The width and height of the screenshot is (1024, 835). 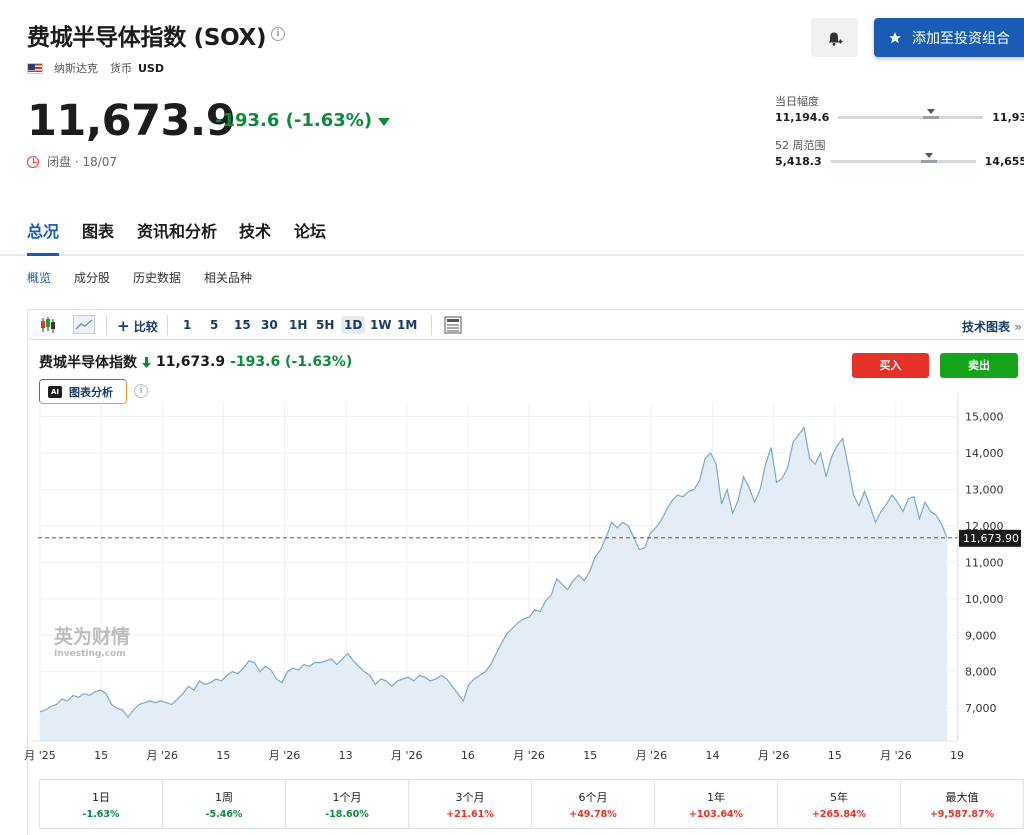 What do you see at coordinates (991, 538) in the screenshot?
I see `last-price-label: 11,673.90` at bounding box center [991, 538].